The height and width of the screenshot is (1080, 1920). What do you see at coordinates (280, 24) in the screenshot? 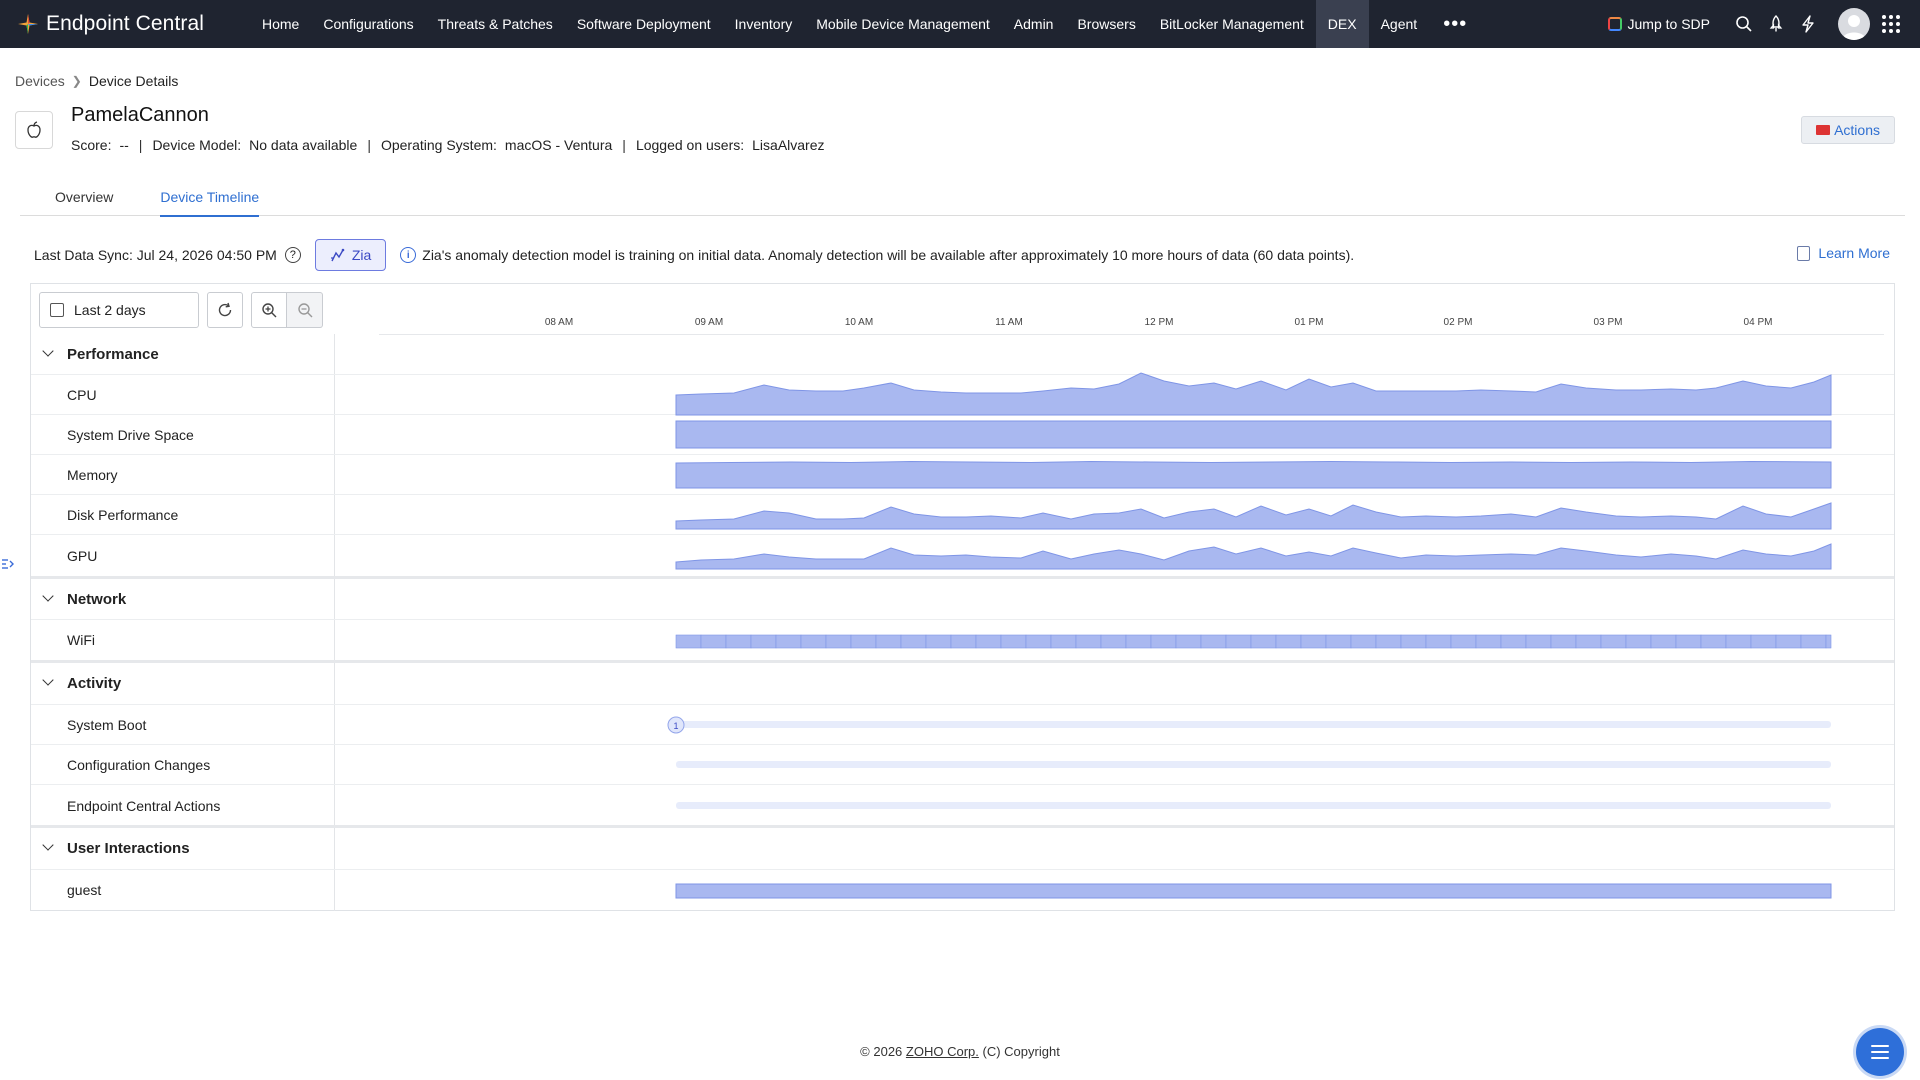
I see `nav-home: Home` at bounding box center [280, 24].